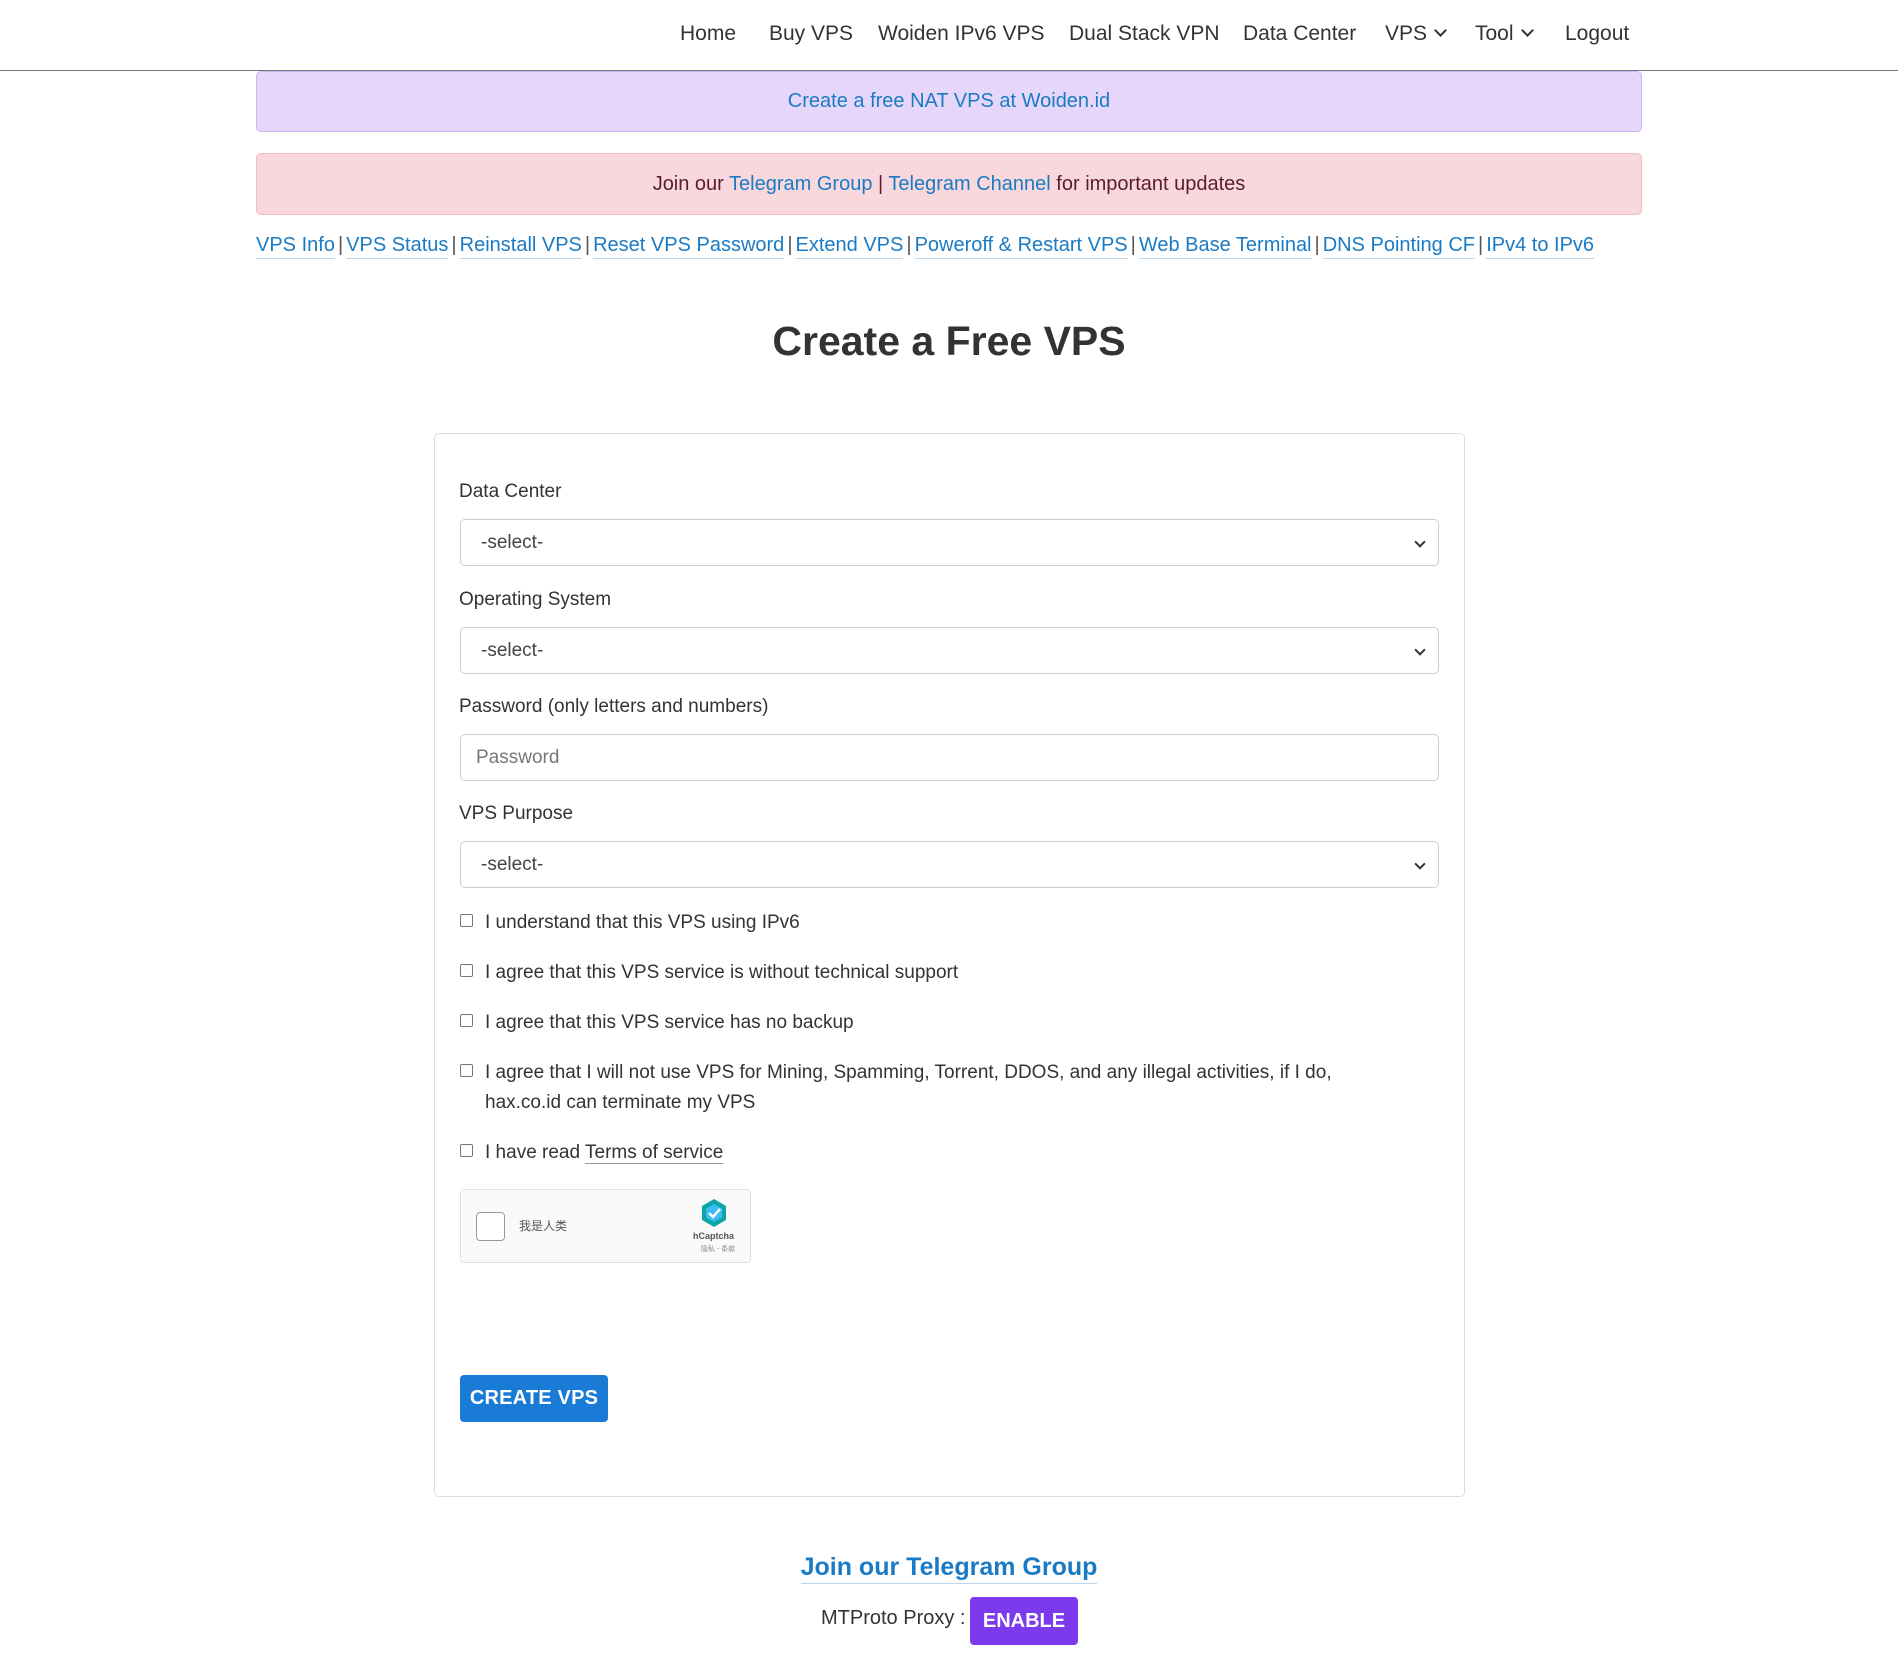  Describe the element at coordinates (490, 1226) in the screenshot. I see `hcaptcha-checkbox` at that location.